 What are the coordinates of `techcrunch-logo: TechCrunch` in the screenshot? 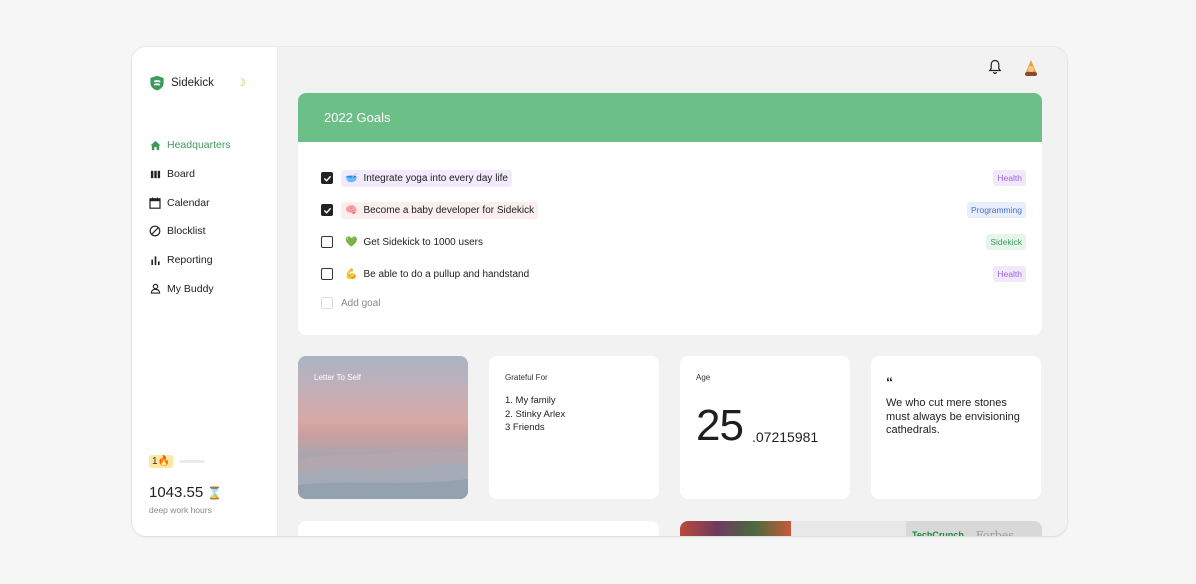 It's located at (938, 533).